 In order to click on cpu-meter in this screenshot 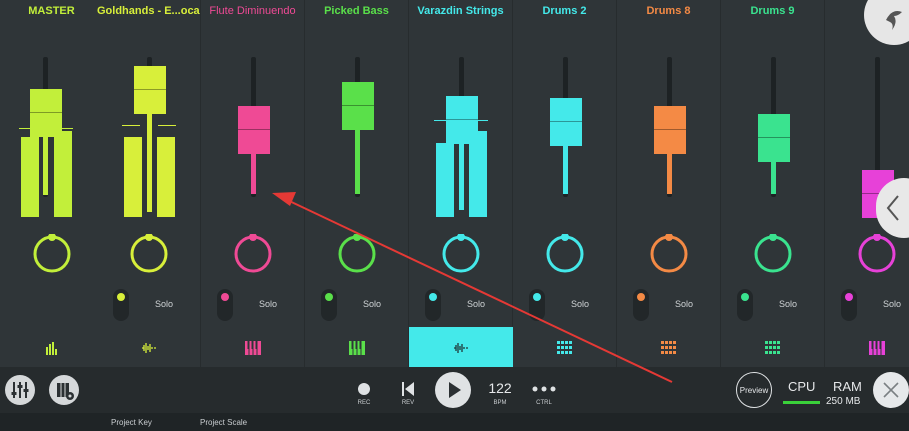, I will do `click(801, 402)`.